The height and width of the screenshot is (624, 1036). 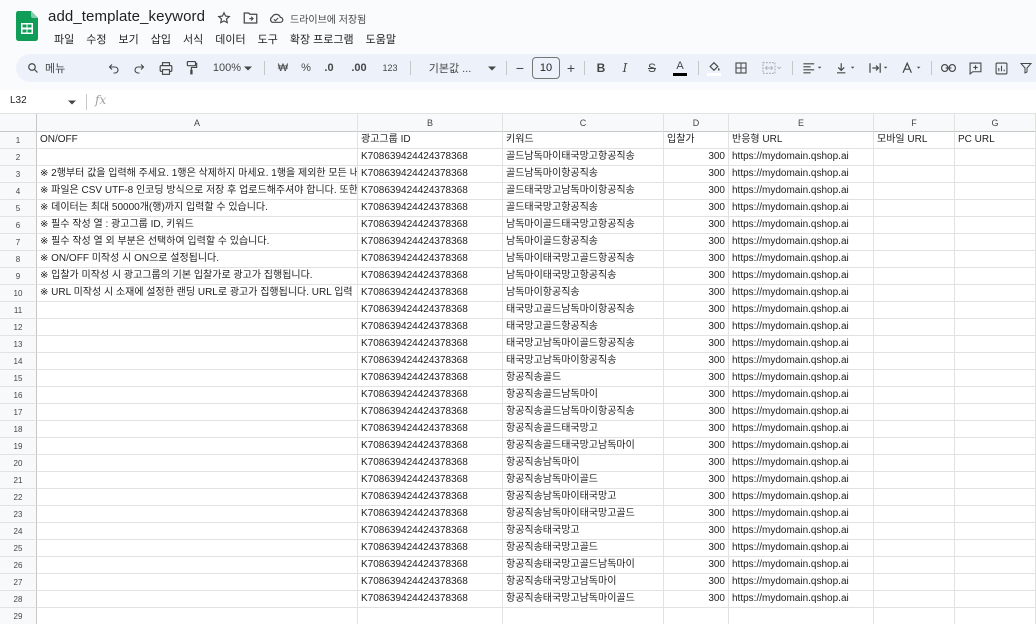 What do you see at coordinates (96, 39) in the screenshot?
I see `menu-edit: 수정` at bounding box center [96, 39].